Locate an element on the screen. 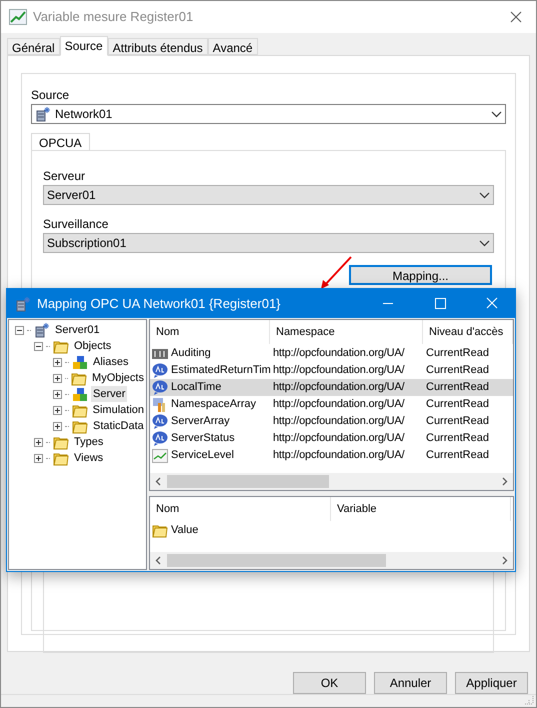 The height and width of the screenshot is (708, 537). arrow-annotation is located at coordinates (336, 273).